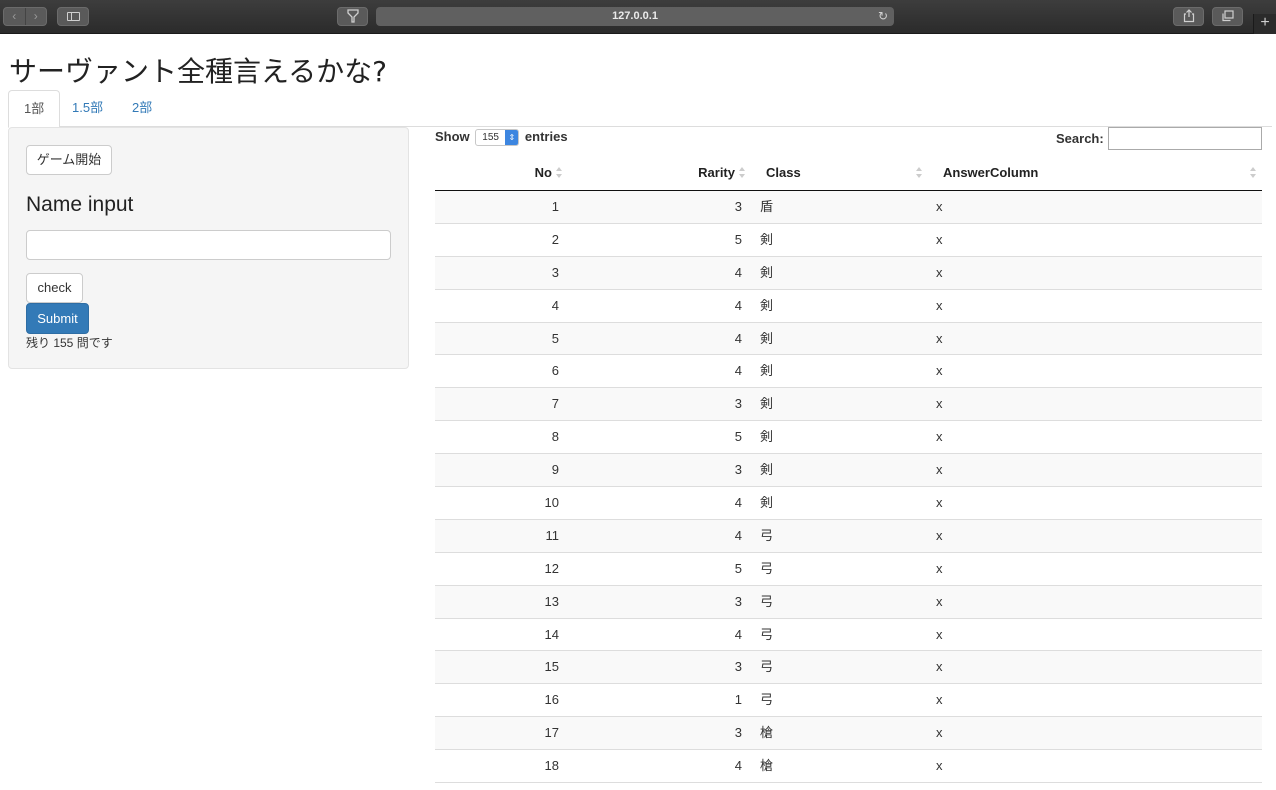 The width and height of the screenshot is (1276, 790). I want to click on chevron-updown-icon: ⇕, so click(512, 138).